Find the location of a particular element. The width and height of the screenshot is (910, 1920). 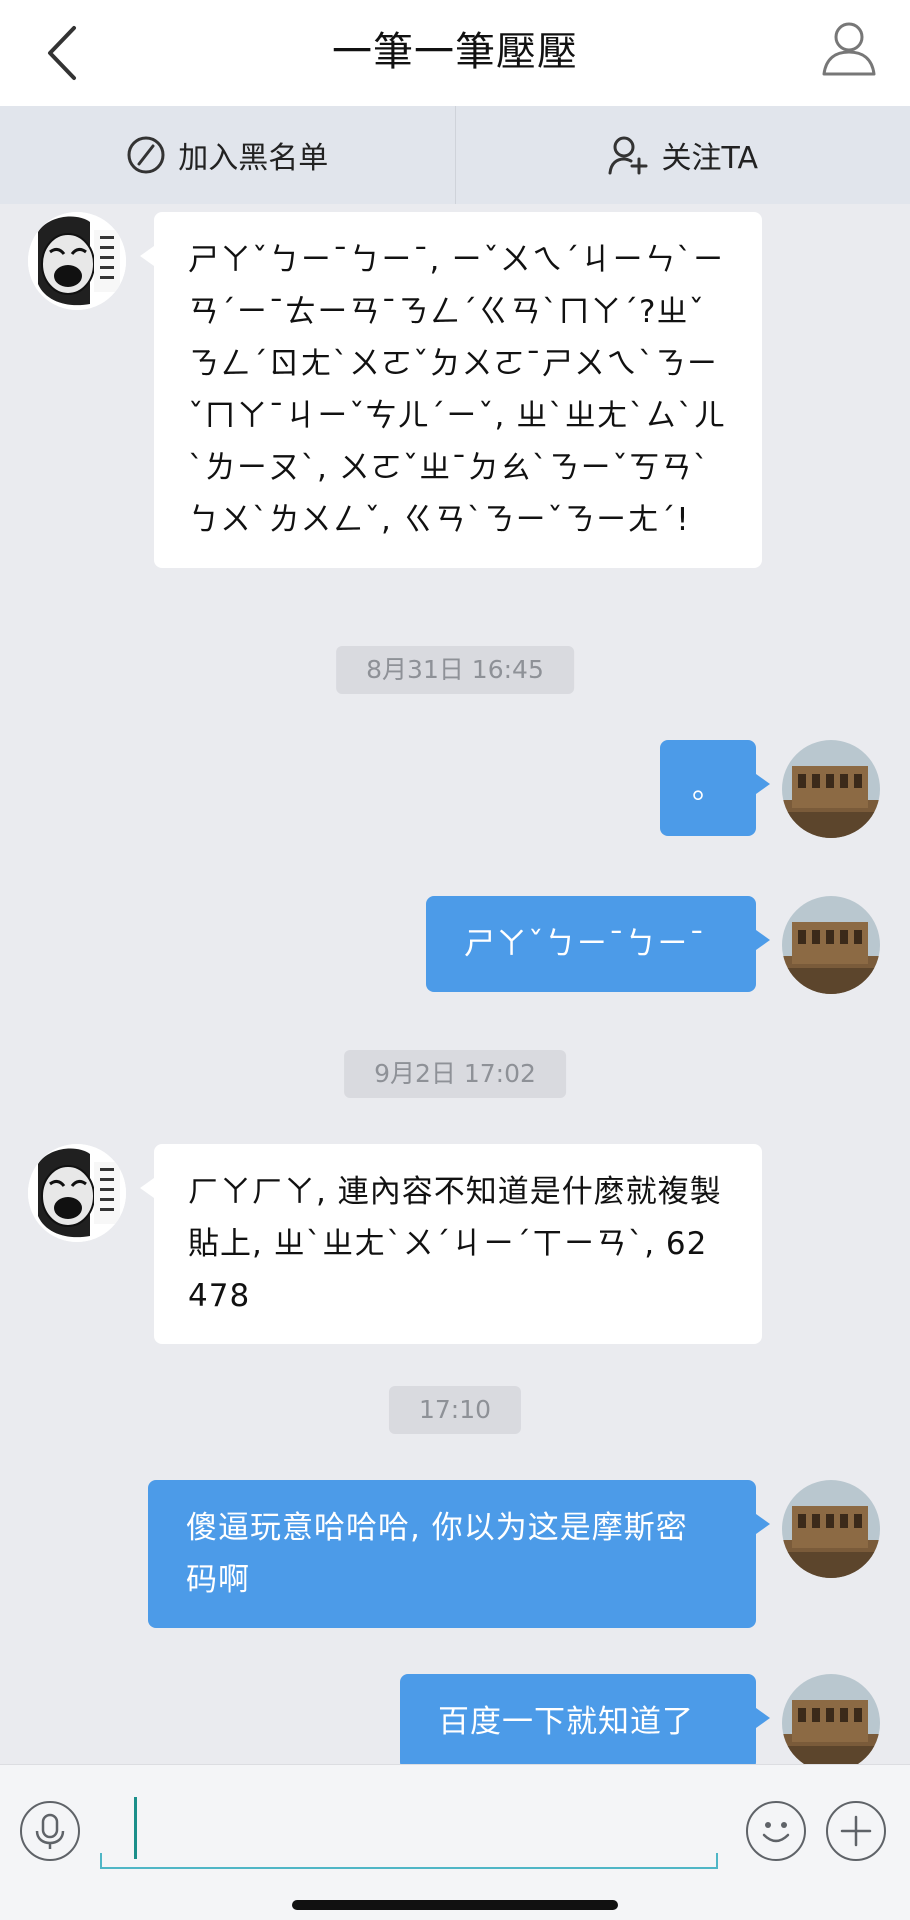

outgoing-message-bubble: 百度一下就知道了 is located at coordinates (585, 1719).